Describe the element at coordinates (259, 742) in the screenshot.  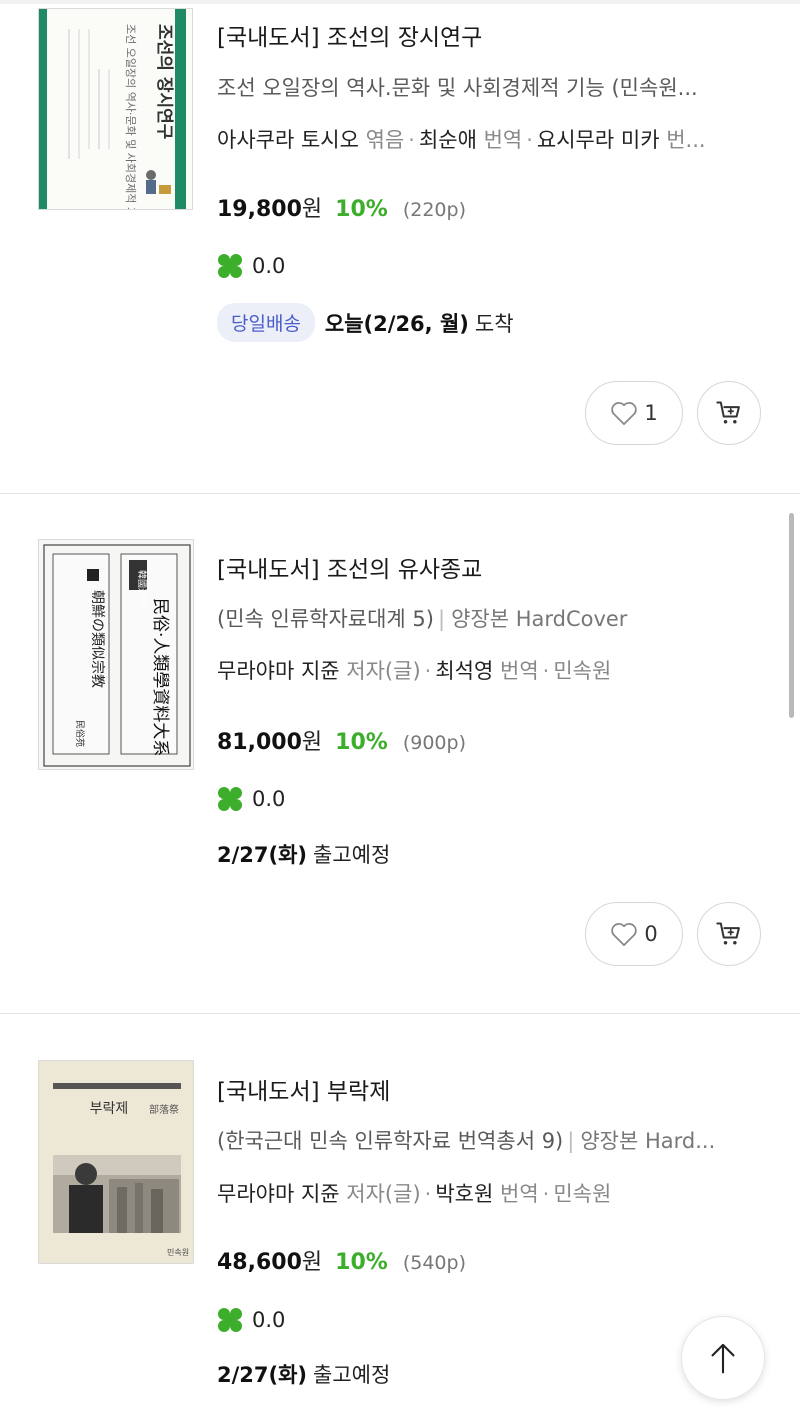
I see `book-price: 81,000` at that location.